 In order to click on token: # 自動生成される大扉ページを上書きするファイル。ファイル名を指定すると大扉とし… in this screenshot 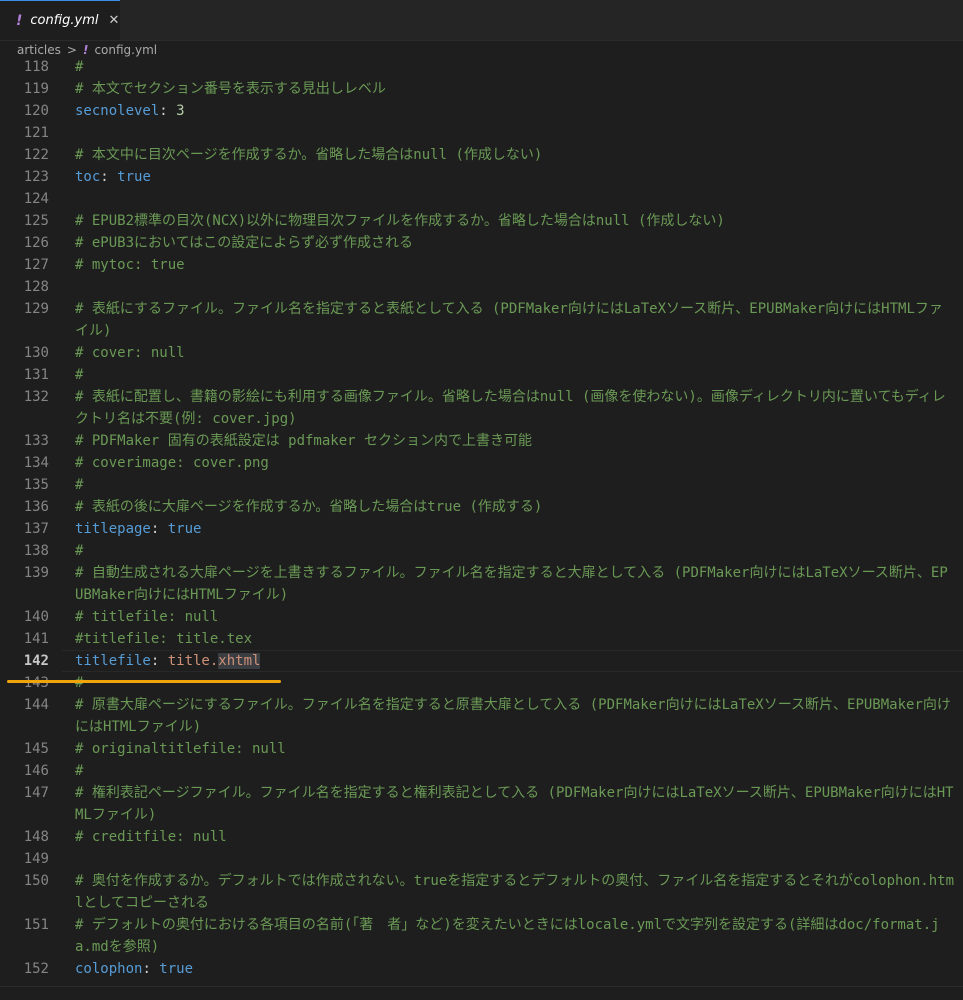, I will do `click(511, 584)`.